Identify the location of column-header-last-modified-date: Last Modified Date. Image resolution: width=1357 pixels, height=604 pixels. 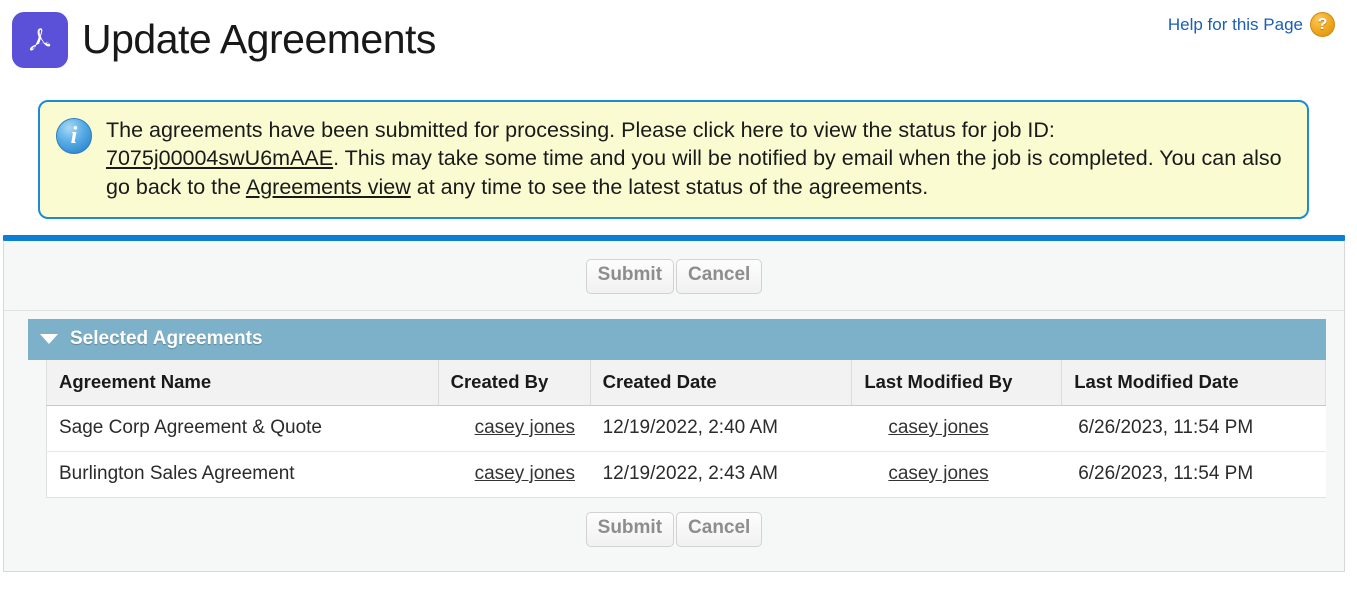
(1193, 383).